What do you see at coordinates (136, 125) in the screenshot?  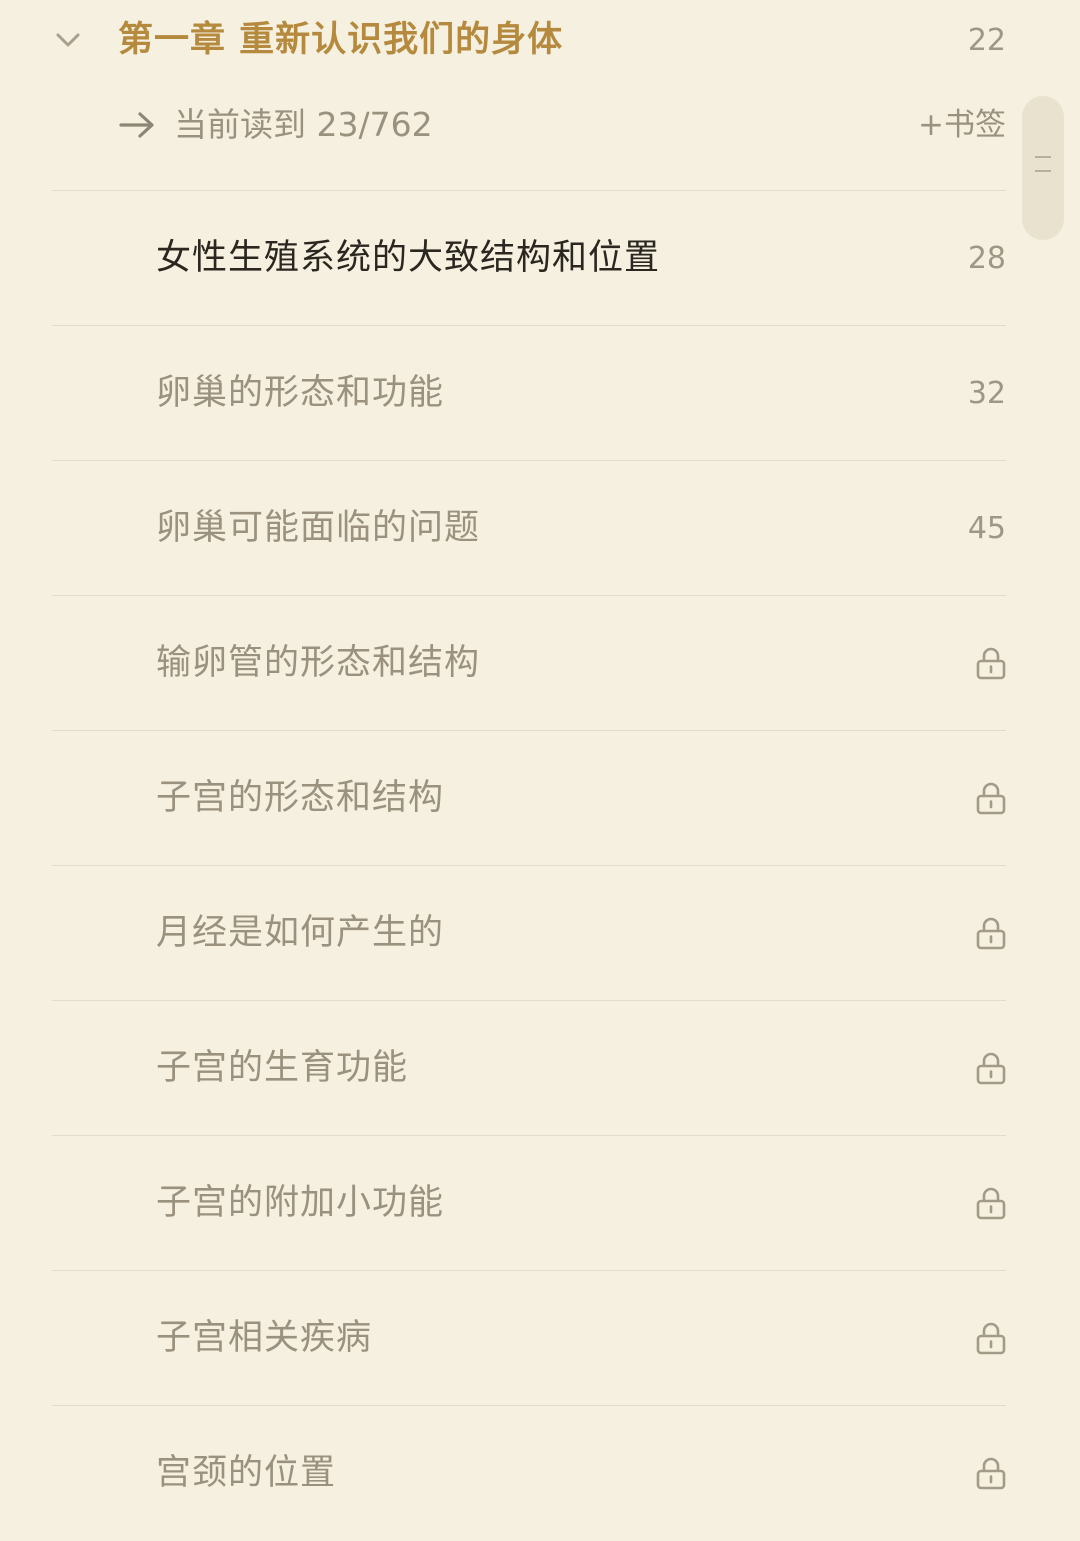 I see `arrow-right-icon` at bounding box center [136, 125].